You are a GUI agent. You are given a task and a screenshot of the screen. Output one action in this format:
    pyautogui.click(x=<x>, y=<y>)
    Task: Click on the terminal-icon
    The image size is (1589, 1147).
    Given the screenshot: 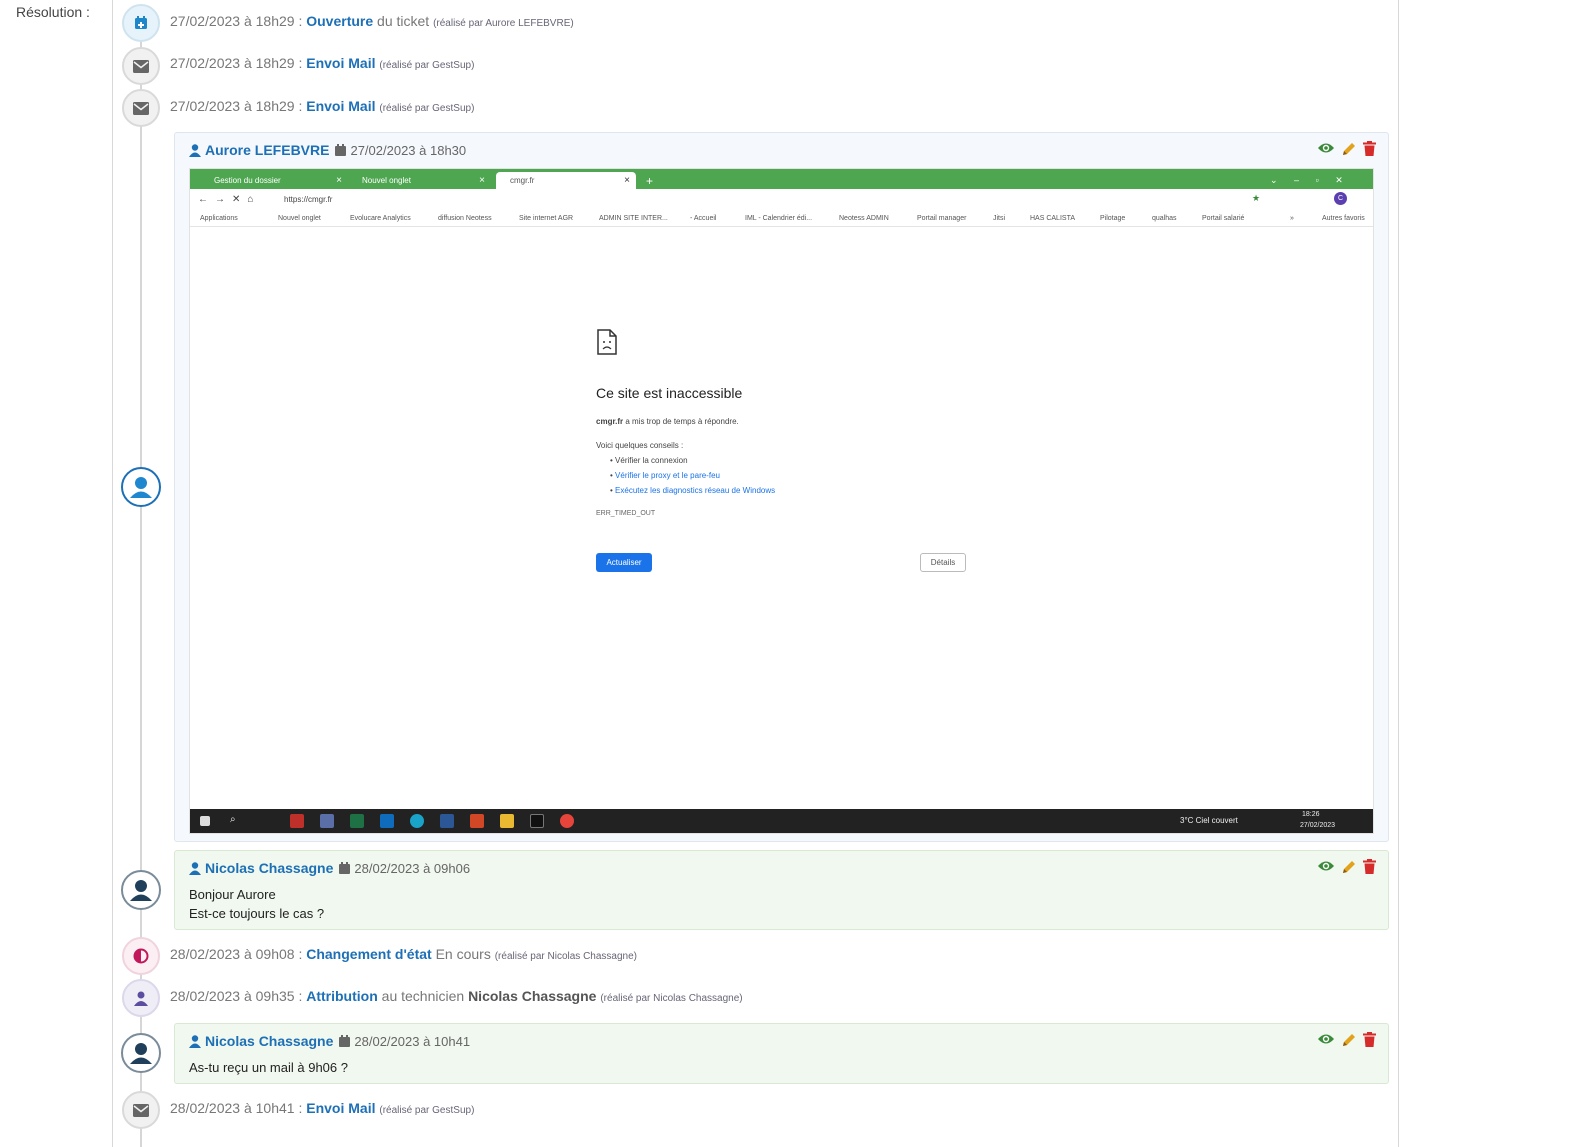 What is the action you would take?
    pyautogui.click(x=537, y=821)
    